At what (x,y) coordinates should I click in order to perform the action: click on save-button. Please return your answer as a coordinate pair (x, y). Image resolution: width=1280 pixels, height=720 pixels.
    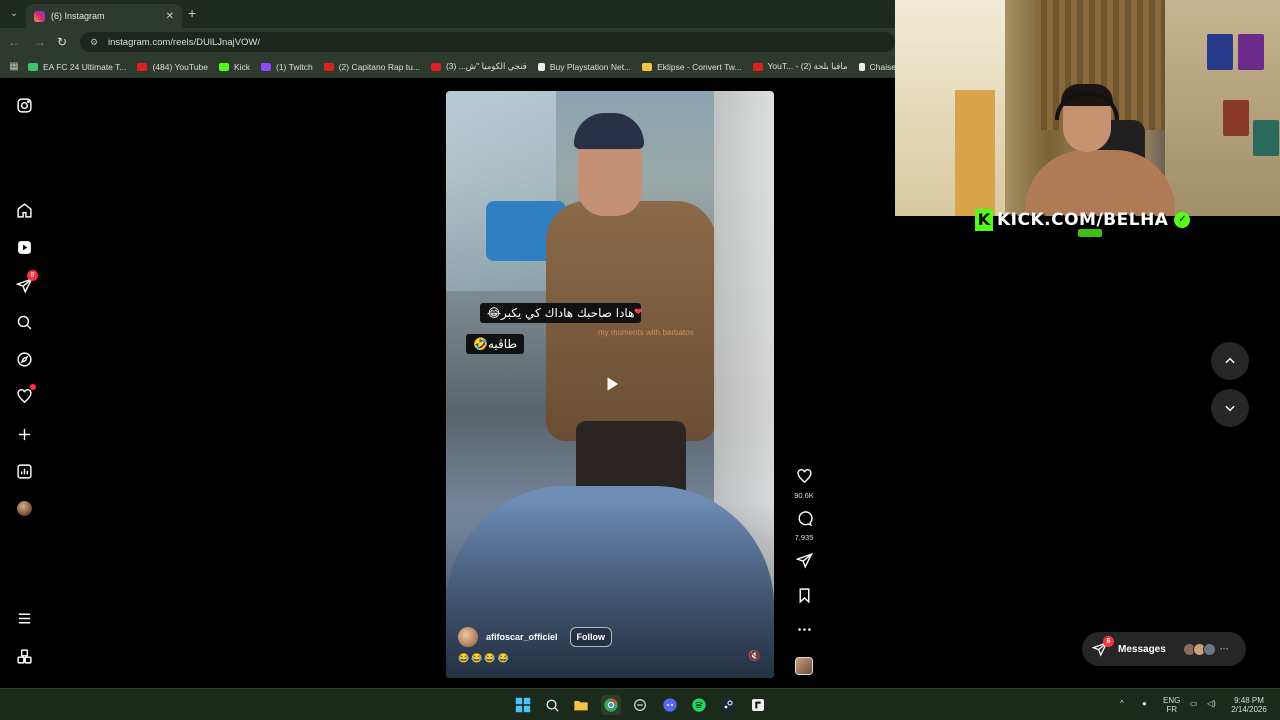
    Looking at the image, I should click on (804, 598).